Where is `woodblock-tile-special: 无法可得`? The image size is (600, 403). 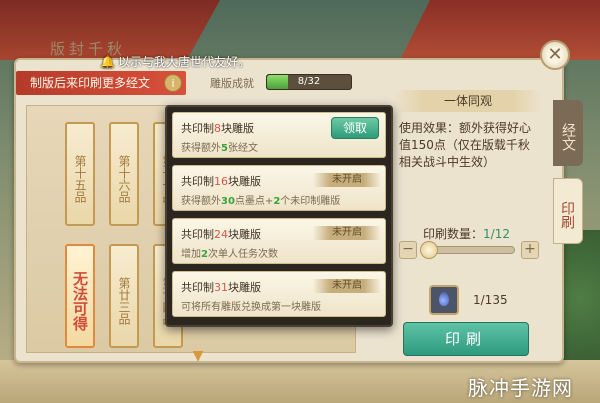
woodblock-tile-special: 无法可得 is located at coordinates (80, 296).